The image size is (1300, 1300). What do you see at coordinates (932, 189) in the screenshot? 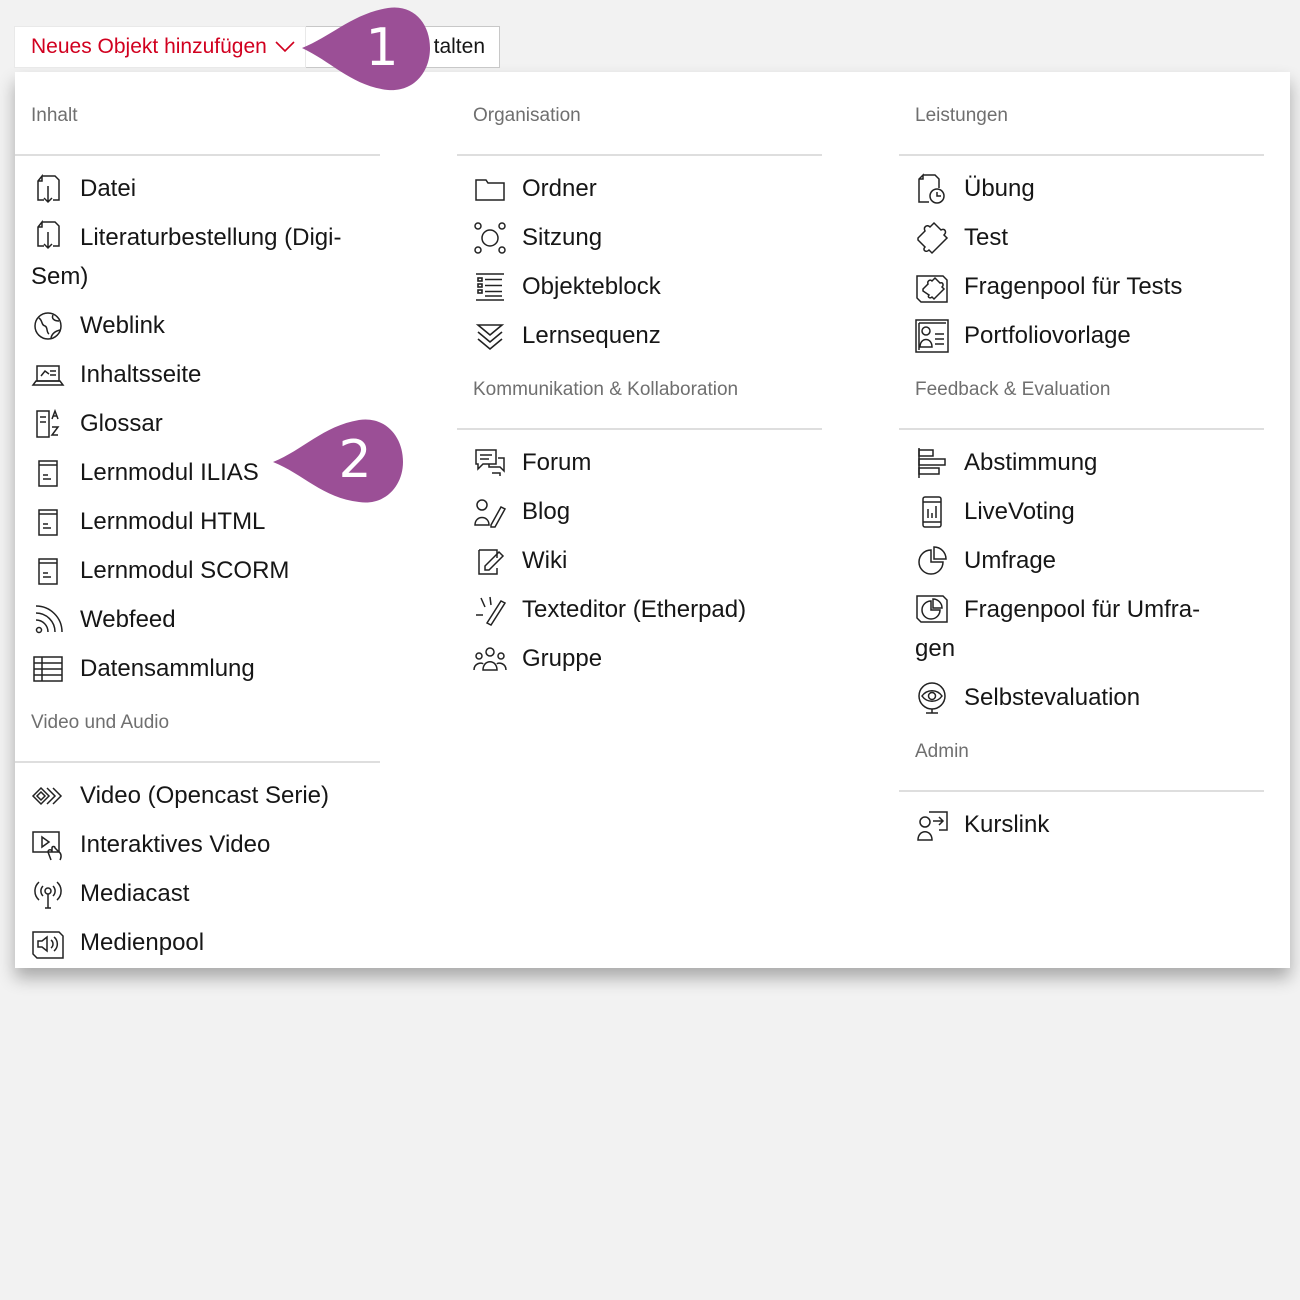
I see `exercise-clock-icon` at bounding box center [932, 189].